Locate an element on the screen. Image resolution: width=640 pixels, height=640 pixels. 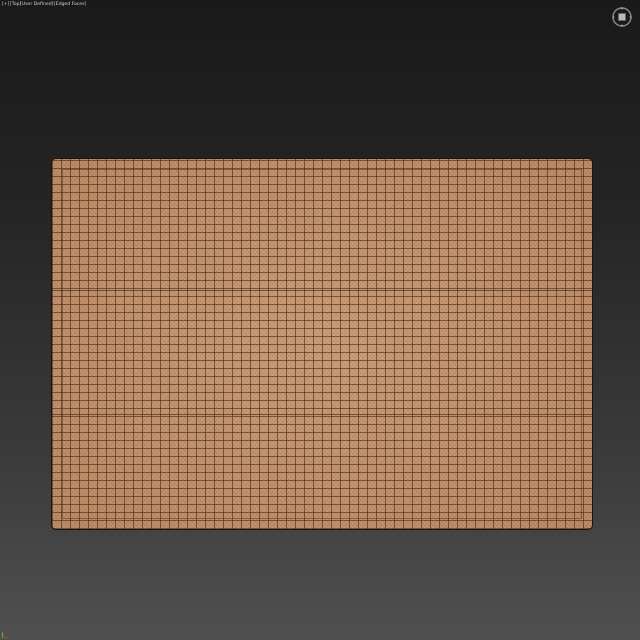
viewport-menu-label: [+] is located at coordinates (5, 5).